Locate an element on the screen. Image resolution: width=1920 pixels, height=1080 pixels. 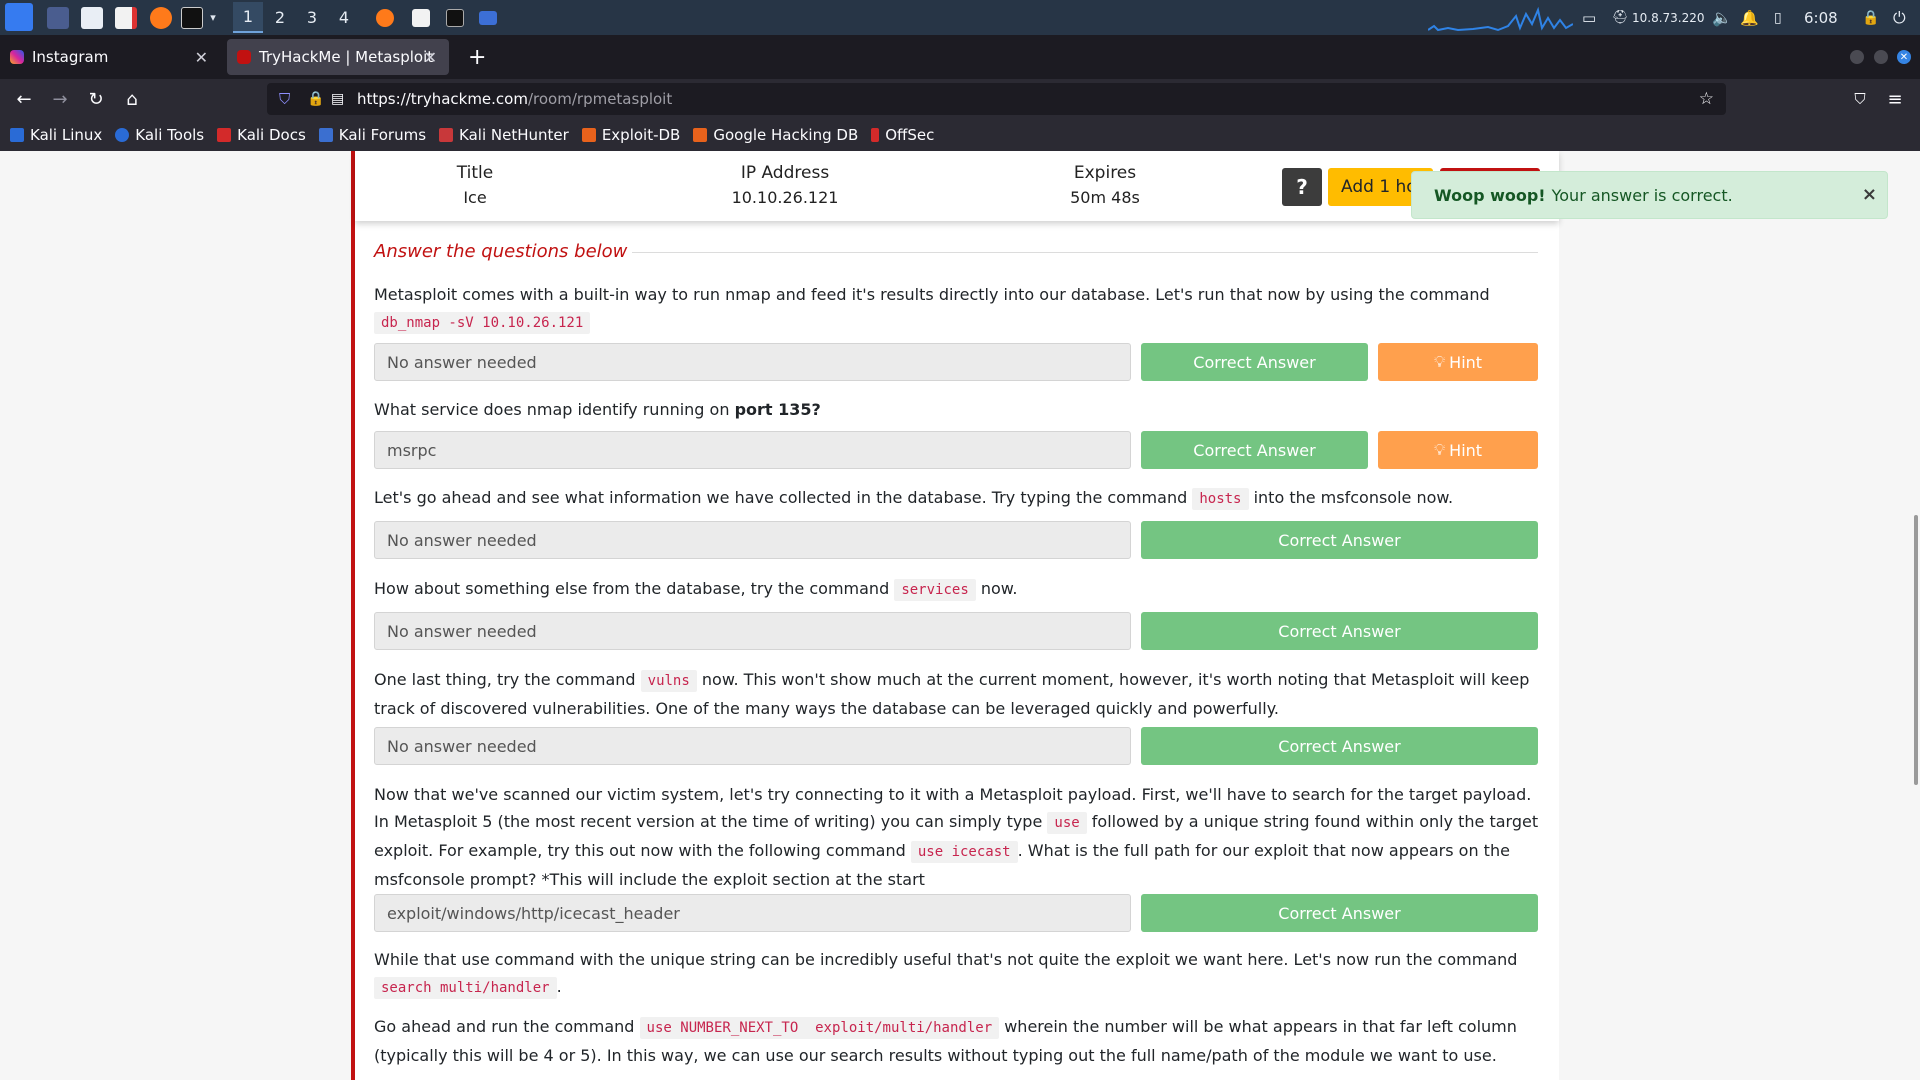
battery-icon: ▯ is located at coordinates (1778, 17).